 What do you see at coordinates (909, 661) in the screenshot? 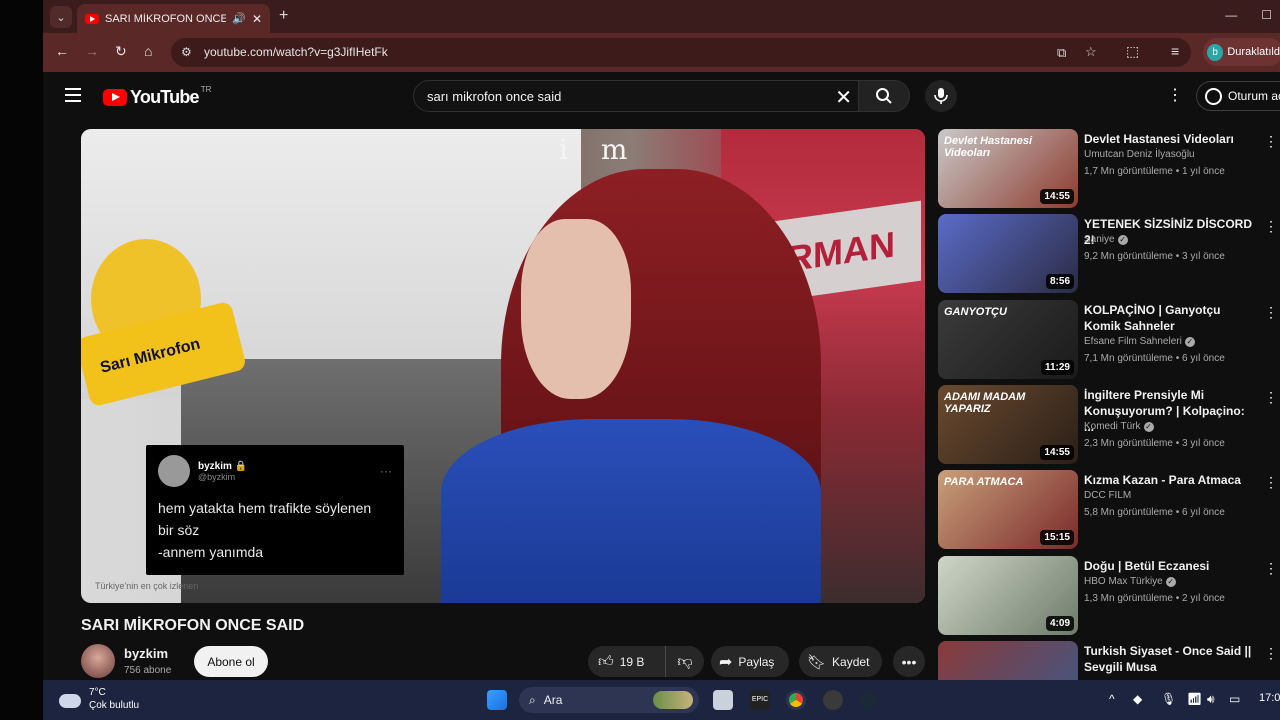
I see `more-actions-button: •••` at bounding box center [909, 661].